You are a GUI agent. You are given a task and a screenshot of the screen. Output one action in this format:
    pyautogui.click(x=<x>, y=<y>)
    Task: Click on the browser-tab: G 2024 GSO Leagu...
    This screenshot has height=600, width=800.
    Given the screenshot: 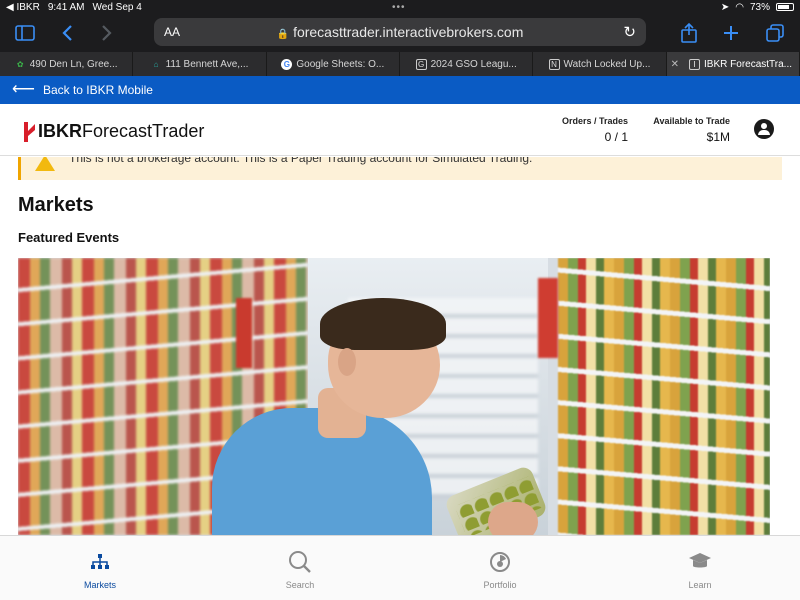 What is the action you would take?
    pyautogui.click(x=467, y=64)
    